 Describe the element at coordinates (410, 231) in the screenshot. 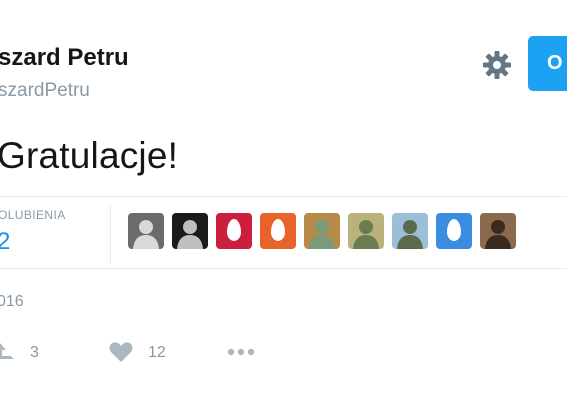

I see `avatar-photo-sky-icon` at that location.